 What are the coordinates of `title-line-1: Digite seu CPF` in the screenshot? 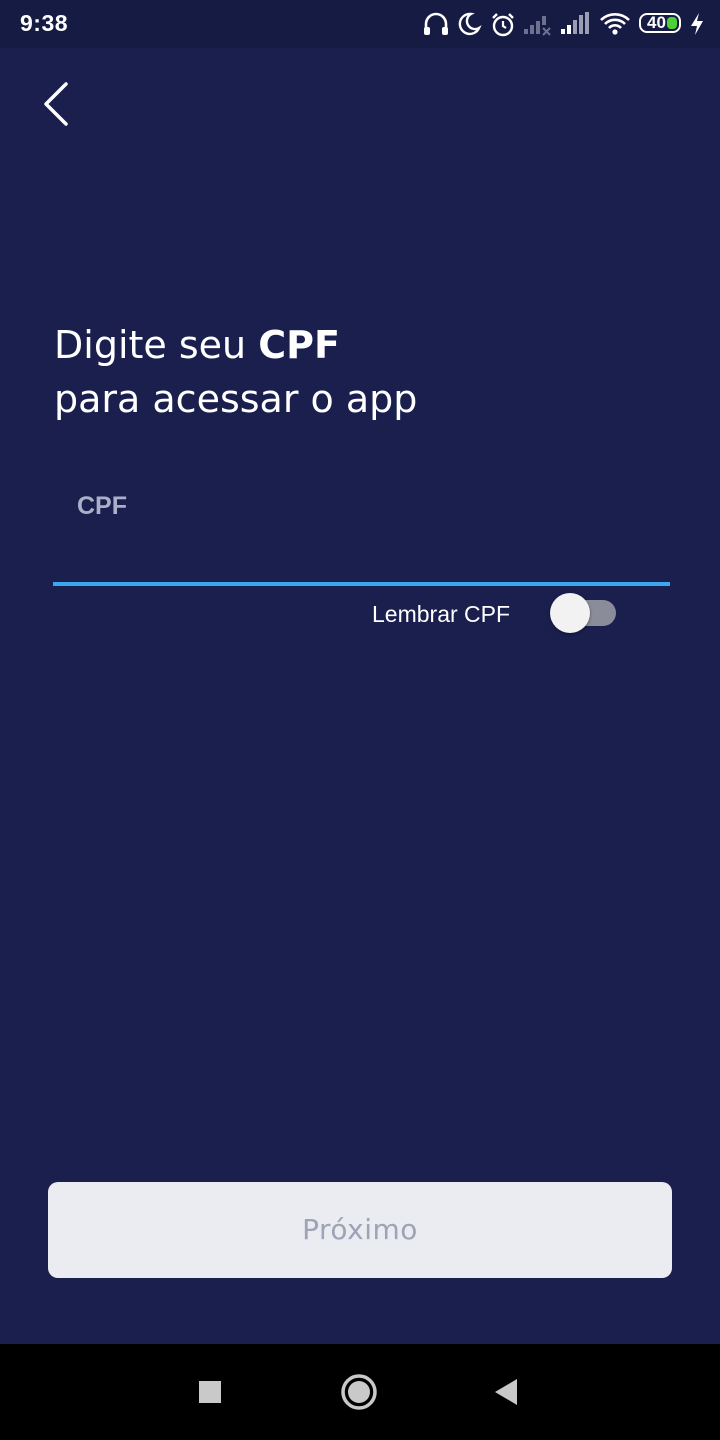 It's located at (364, 345).